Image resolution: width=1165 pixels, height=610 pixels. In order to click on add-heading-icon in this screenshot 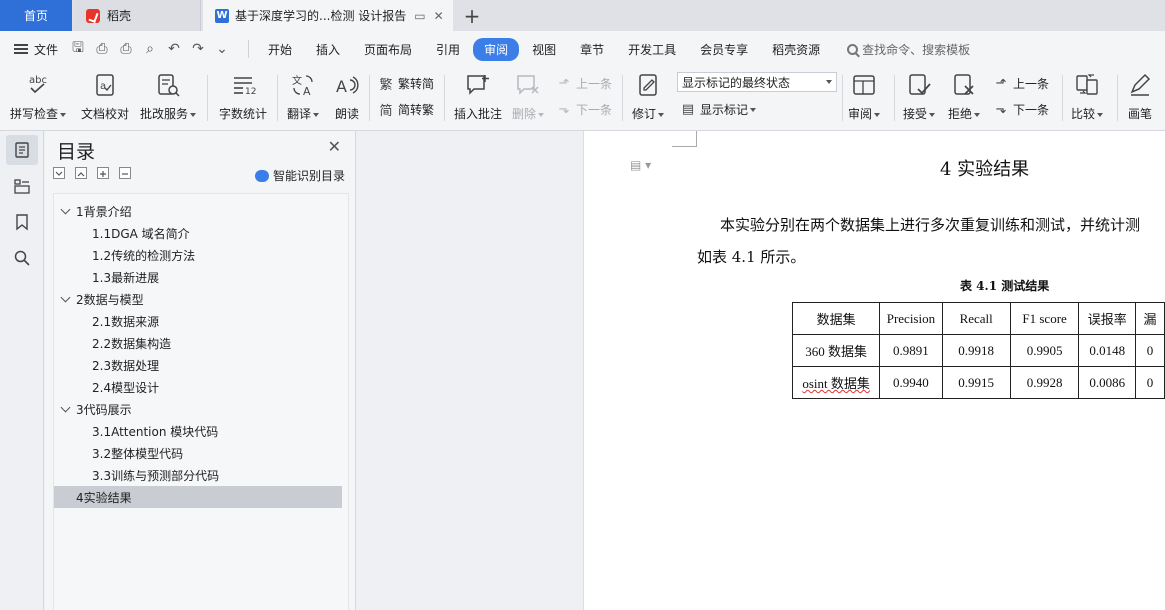, I will do `click(103, 173)`.